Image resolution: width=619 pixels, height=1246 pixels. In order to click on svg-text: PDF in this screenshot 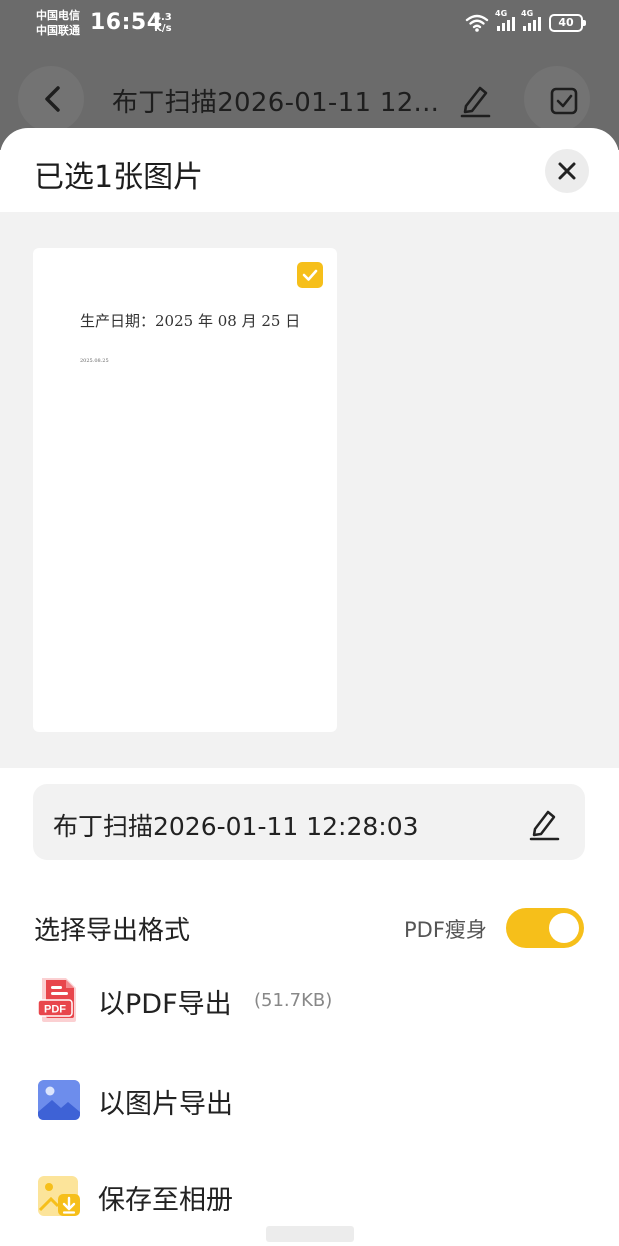, I will do `click(55, 1010)`.